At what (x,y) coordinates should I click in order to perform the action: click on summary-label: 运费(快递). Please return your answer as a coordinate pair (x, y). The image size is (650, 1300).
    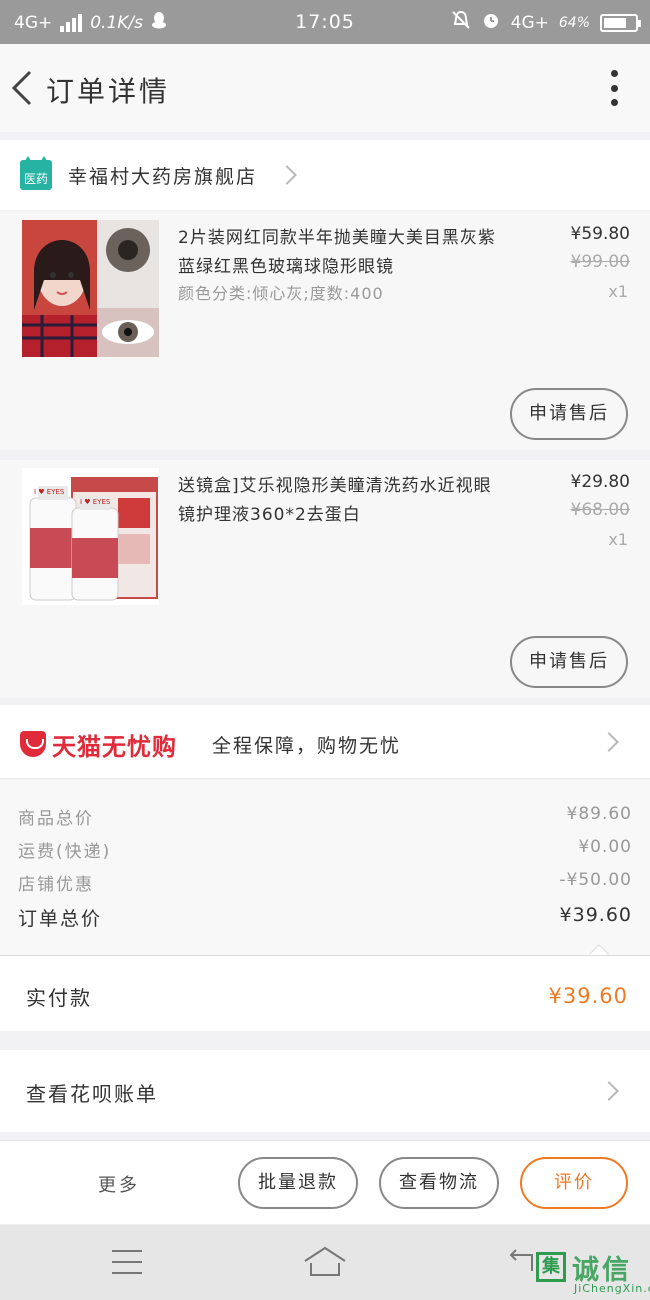
    Looking at the image, I should click on (65, 852).